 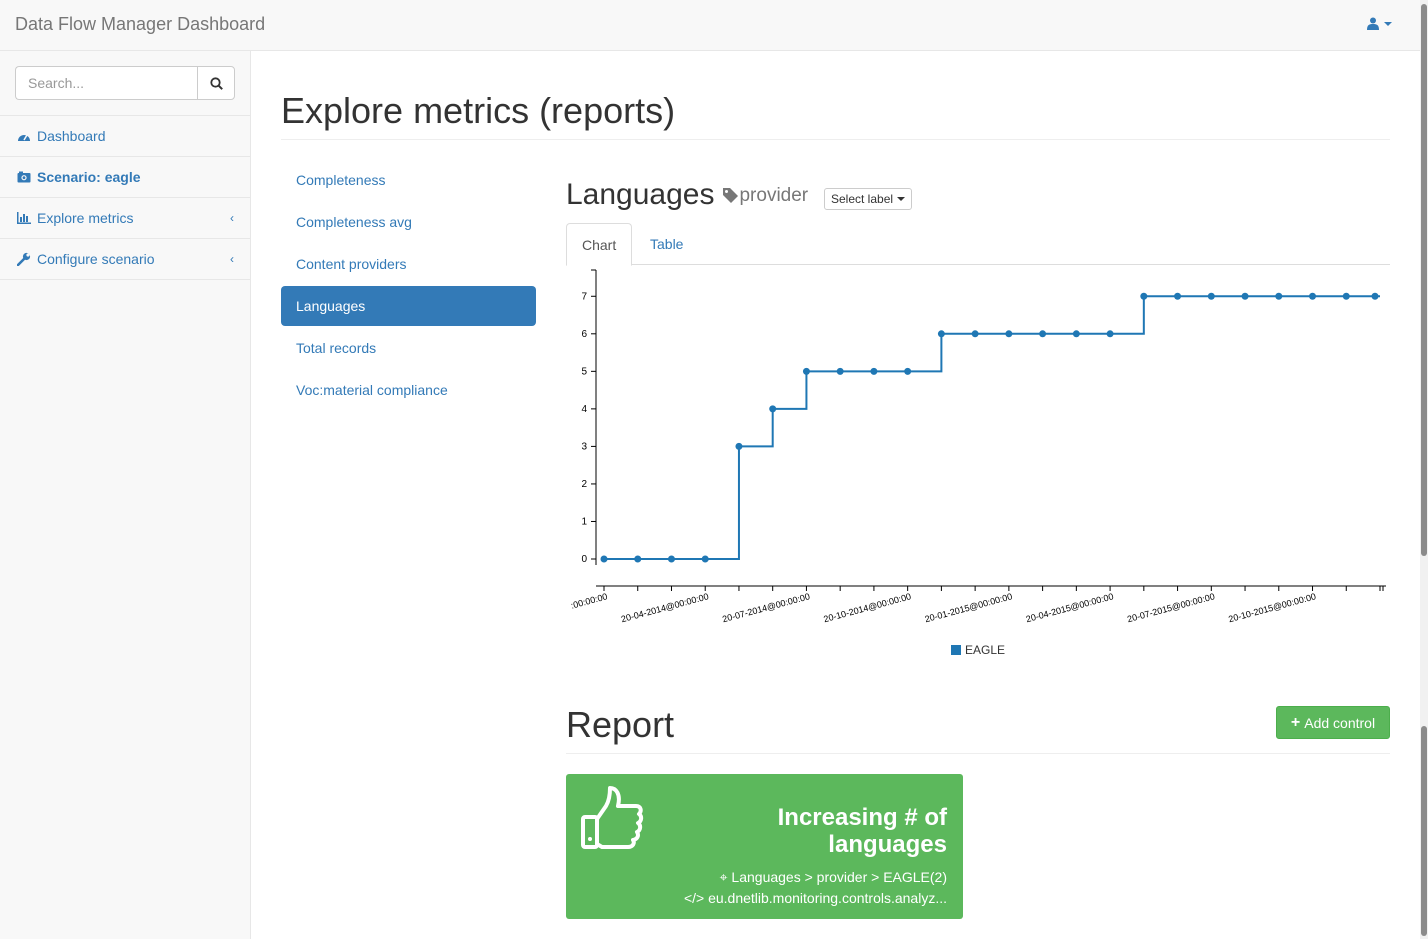 I want to click on metric-tag-label: provider, so click(x=774, y=195).